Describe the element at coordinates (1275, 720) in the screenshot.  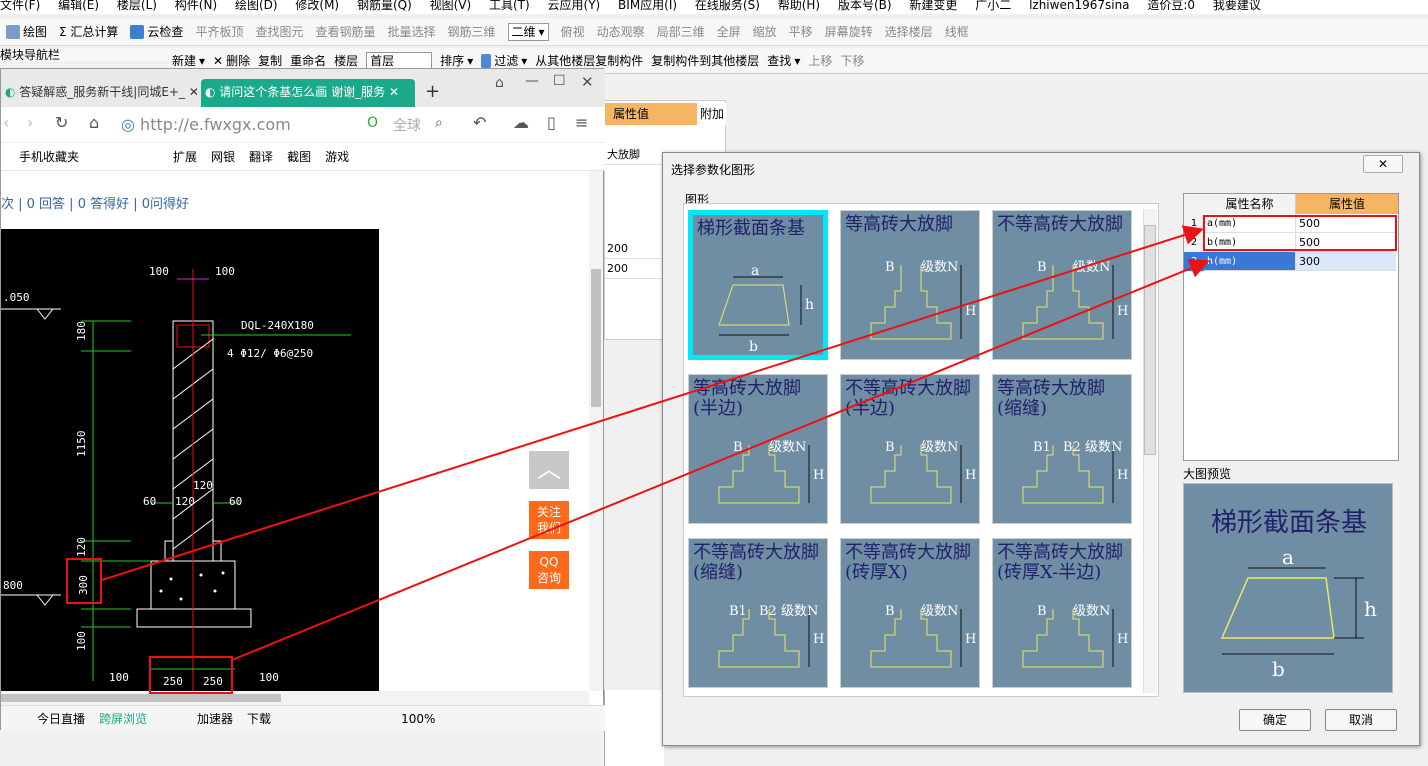
I see `ok-button: 确定` at that location.